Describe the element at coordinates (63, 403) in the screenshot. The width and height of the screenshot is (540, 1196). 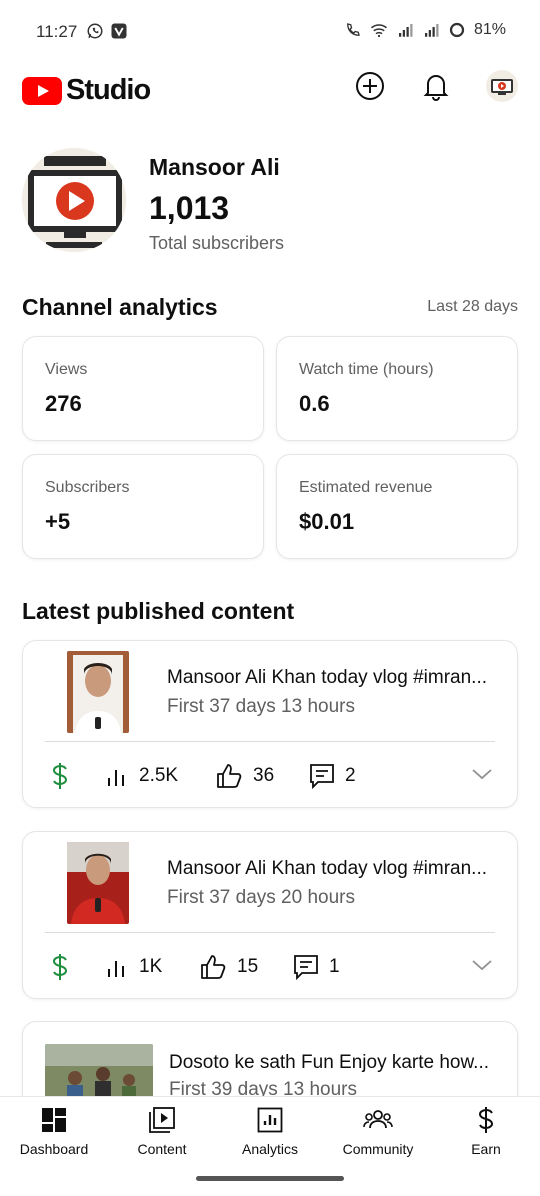
I see `stat-value: 276` at that location.